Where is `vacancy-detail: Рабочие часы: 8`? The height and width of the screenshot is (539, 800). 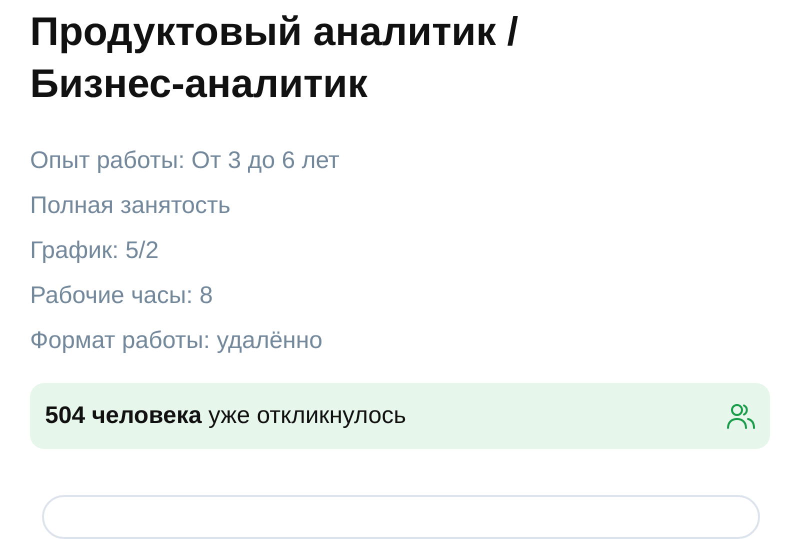
vacancy-detail: Рабочие часы: 8 is located at coordinates (122, 296).